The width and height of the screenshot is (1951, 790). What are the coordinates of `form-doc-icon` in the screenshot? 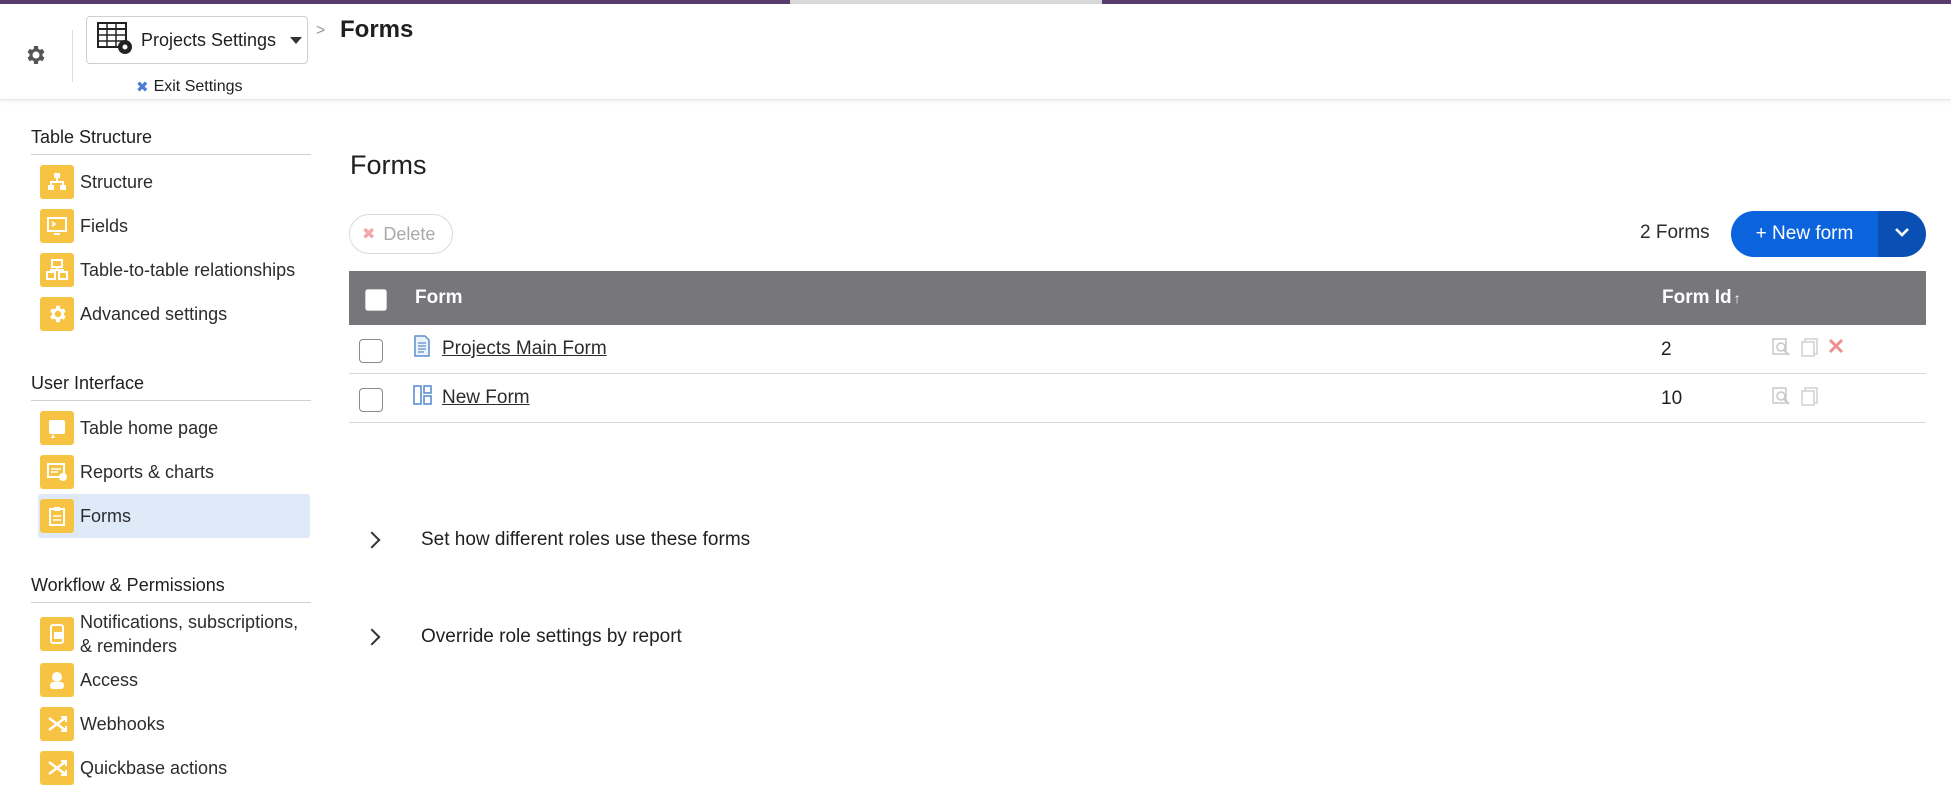 It's located at (422, 346).